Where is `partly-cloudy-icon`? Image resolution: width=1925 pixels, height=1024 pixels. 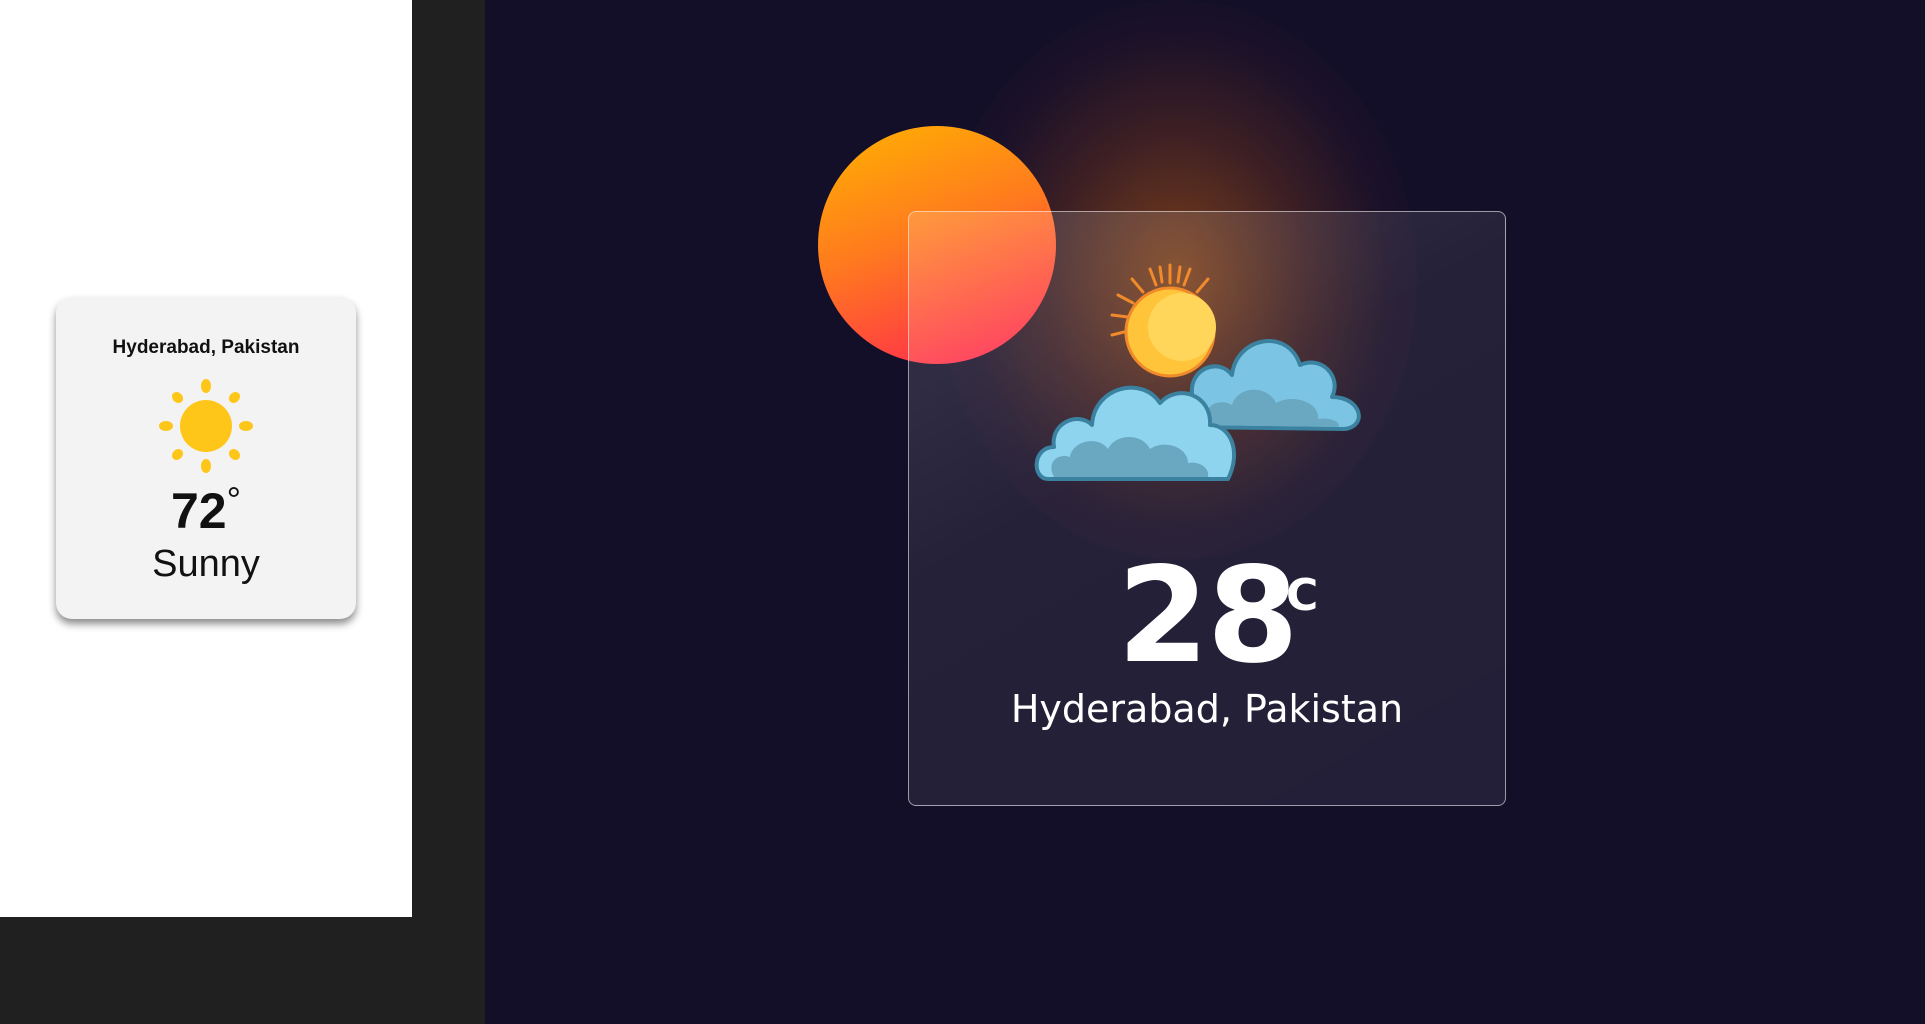 partly-cloudy-icon is located at coordinates (1197, 372).